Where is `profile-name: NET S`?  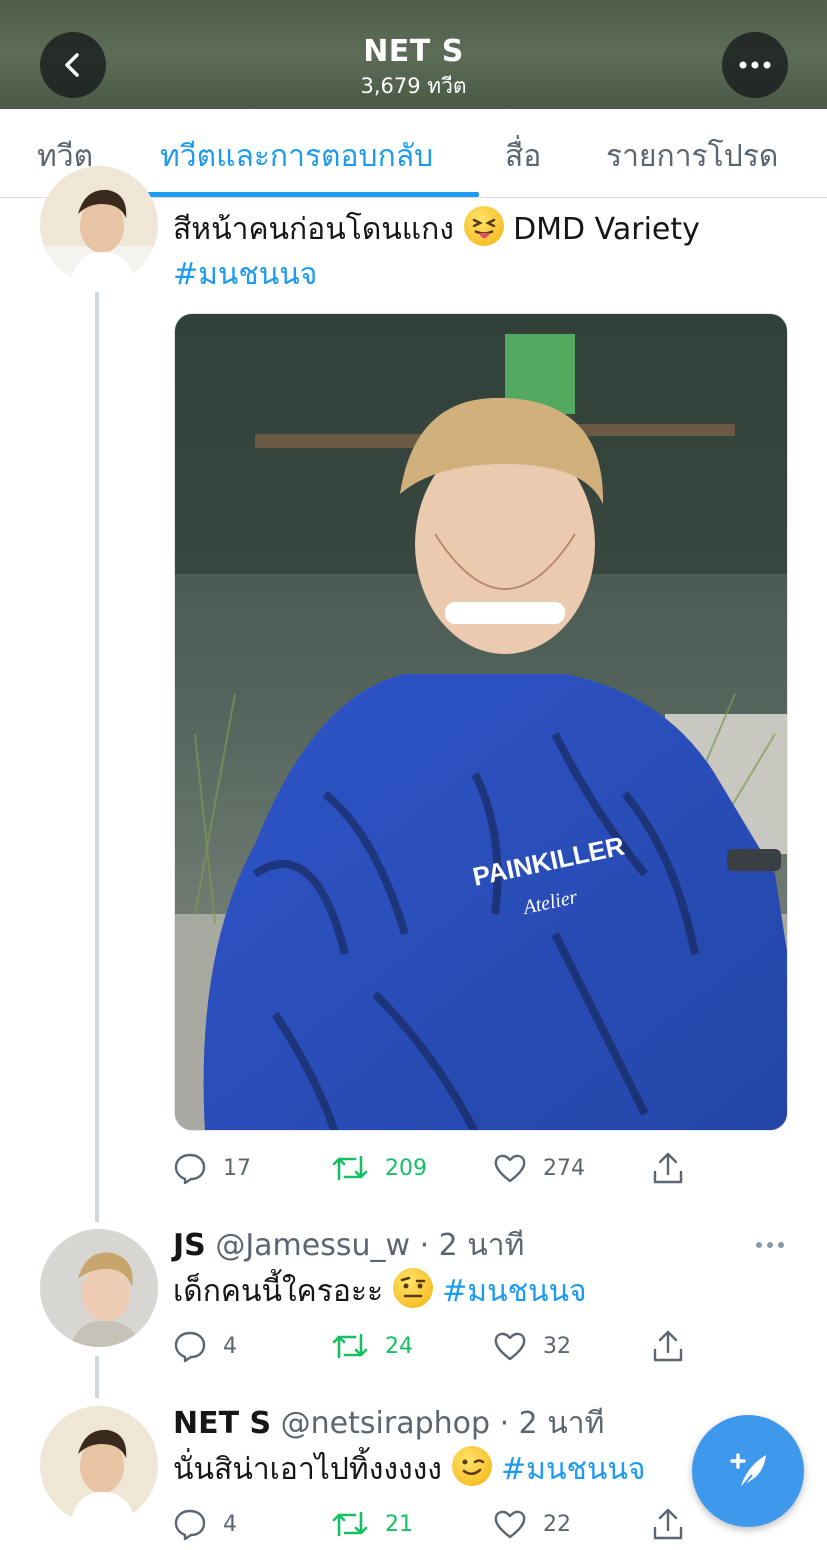 profile-name: NET S is located at coordinates (413, 51).